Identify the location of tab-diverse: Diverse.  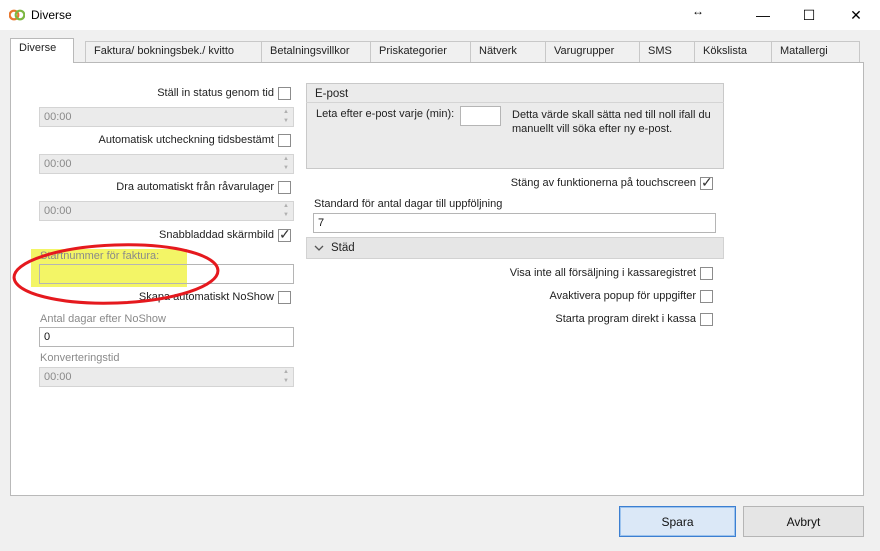
(42, 50).